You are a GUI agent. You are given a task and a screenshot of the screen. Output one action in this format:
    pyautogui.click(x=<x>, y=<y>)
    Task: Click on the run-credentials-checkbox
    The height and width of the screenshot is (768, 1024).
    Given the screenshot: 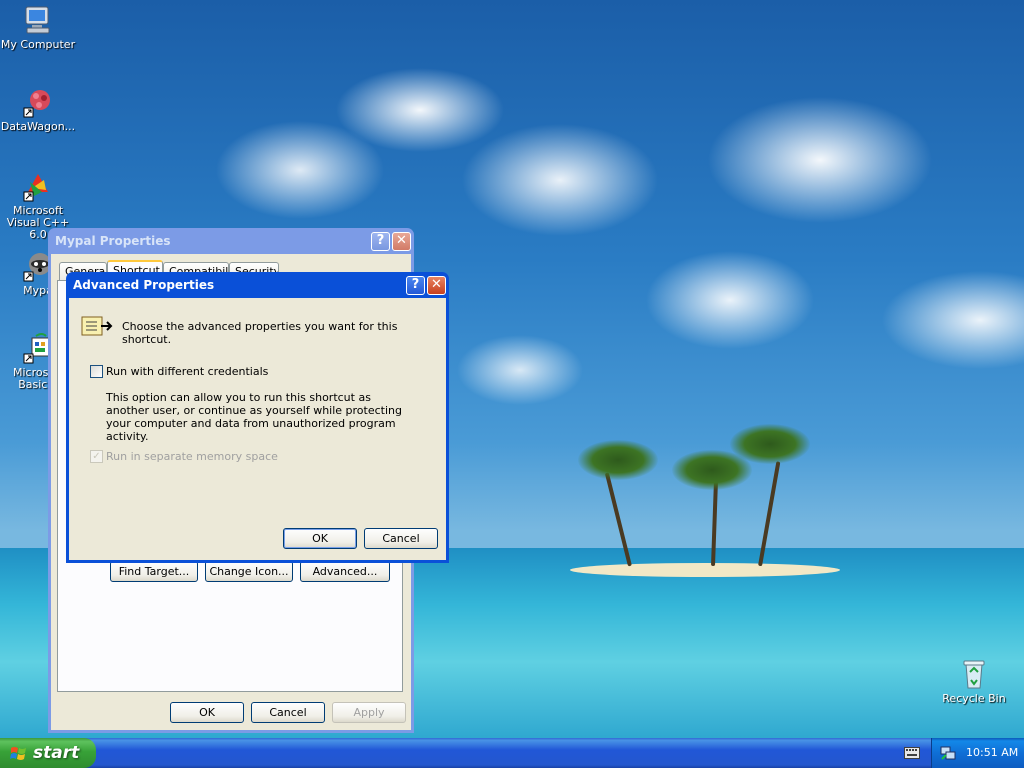 What is the action you would take?
    pyautogui.click(x=96, y=371)
    